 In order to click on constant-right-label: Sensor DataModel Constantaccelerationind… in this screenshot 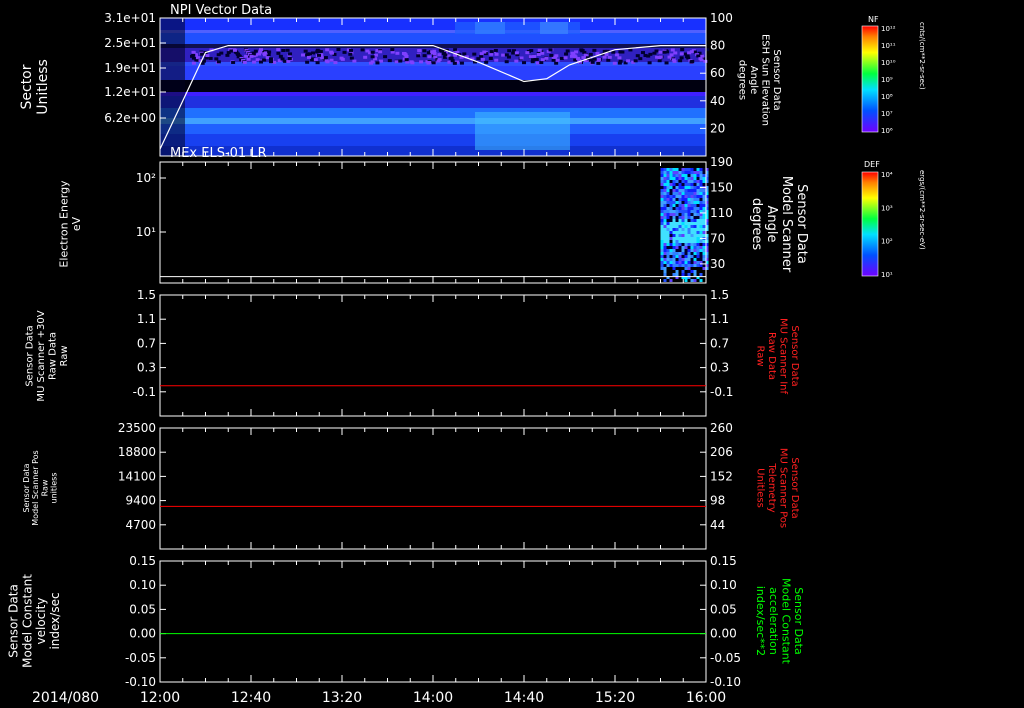, I will do `click(779, 621)`.